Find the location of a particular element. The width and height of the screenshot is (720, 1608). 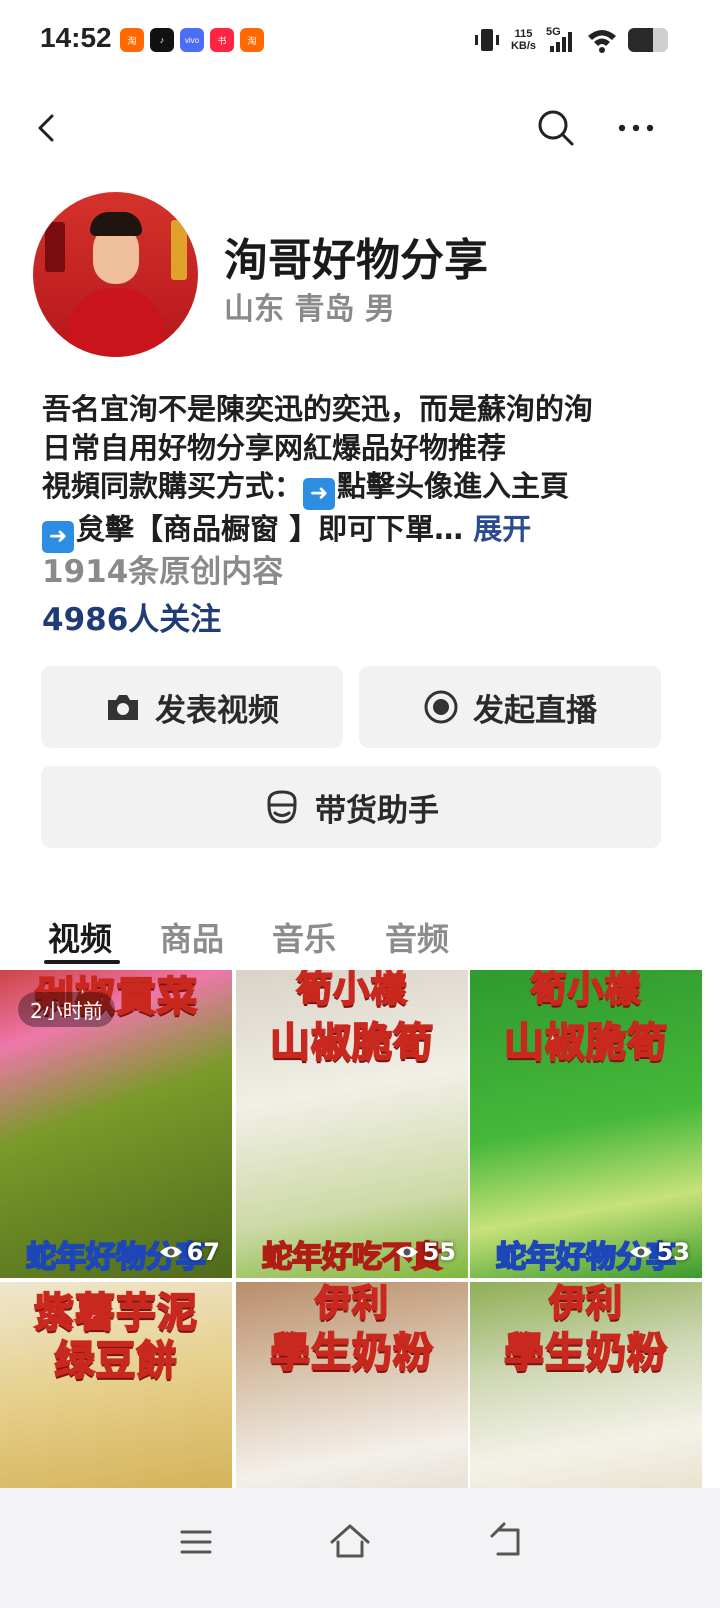

sales-assistant-button: 带货助手 is located at coordinates (351, 807).